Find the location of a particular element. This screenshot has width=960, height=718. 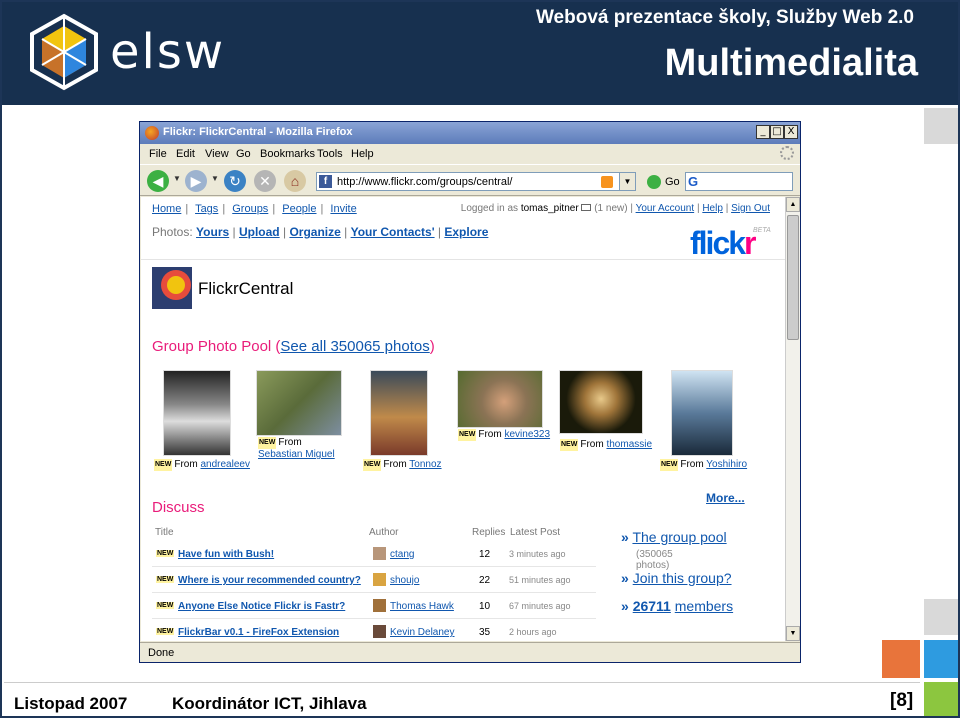

photo-author-link: thomassie is located at coordinates (629, 444).